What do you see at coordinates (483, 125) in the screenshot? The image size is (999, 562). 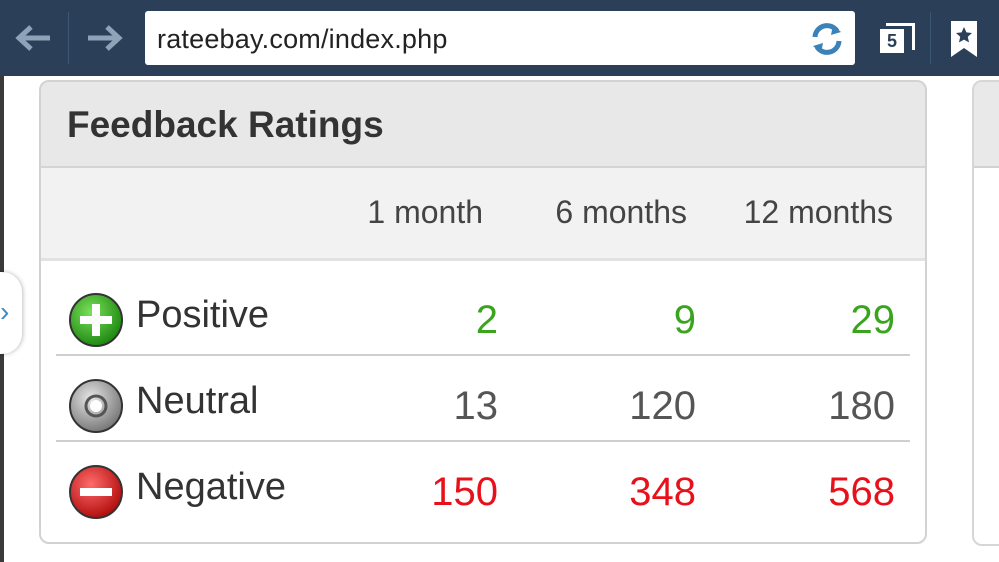 I see `card-header: Feedback Ratings` at bounding box center [483, 125].